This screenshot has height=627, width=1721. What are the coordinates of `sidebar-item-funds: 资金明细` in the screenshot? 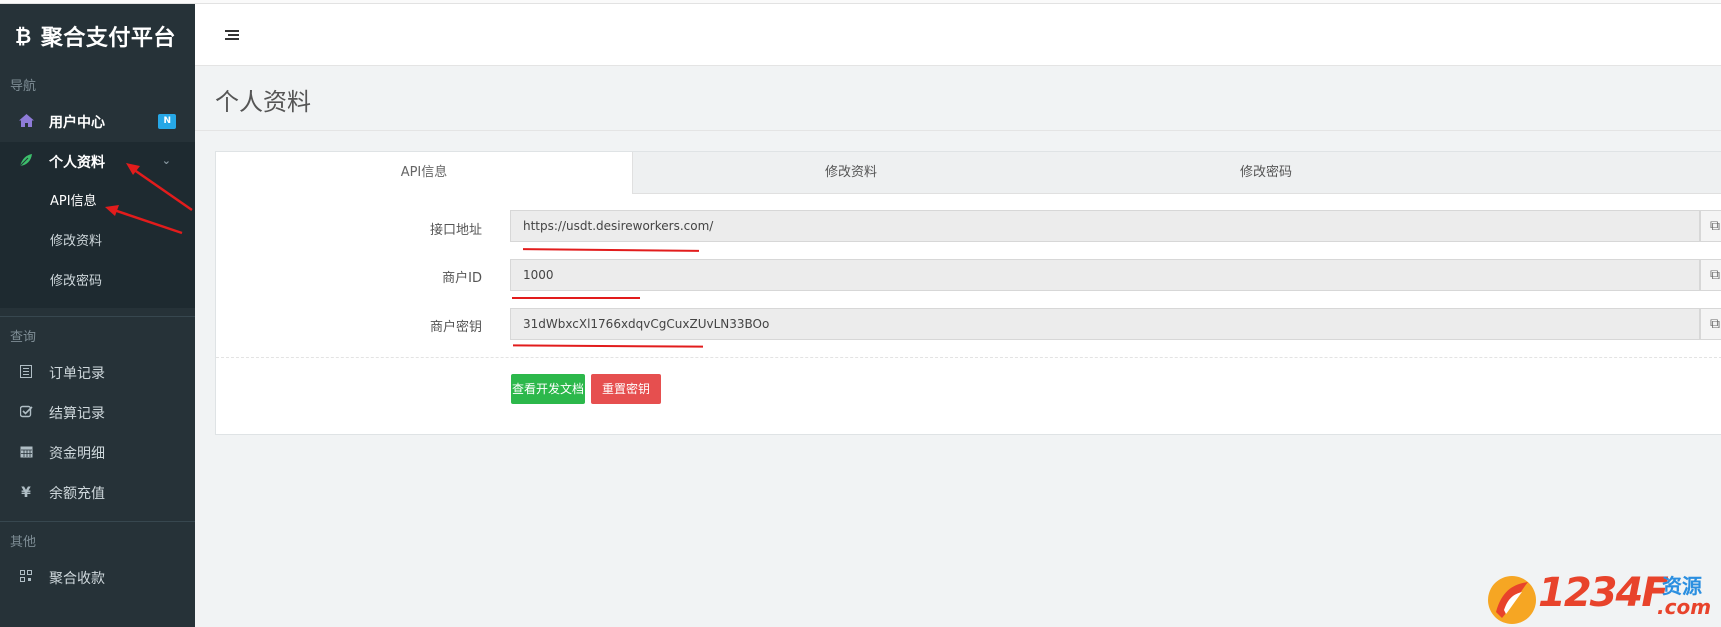 It's located at (97, 453).